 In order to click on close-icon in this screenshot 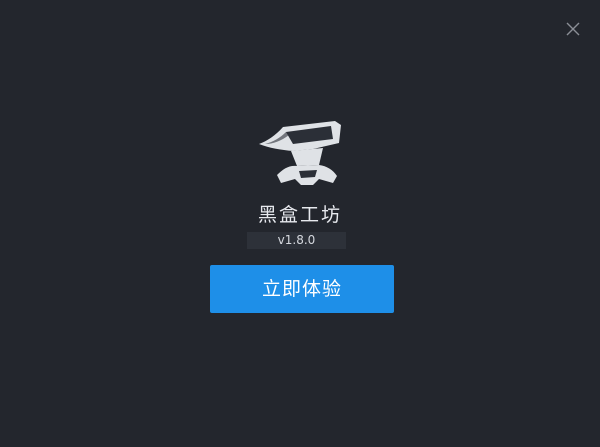, I will do `click(573, 29)`.